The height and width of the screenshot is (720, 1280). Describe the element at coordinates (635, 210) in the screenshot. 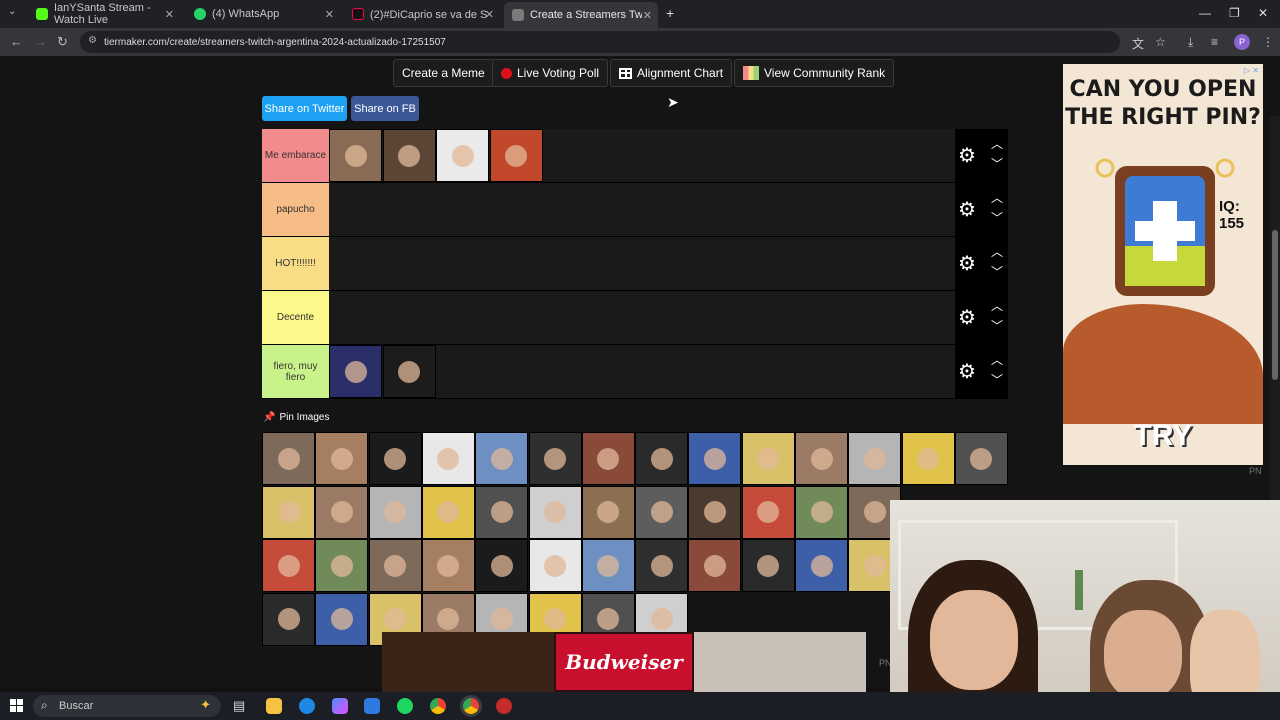

I see `tier-row: papucho ⚙ ︿ ﹀` at that location.